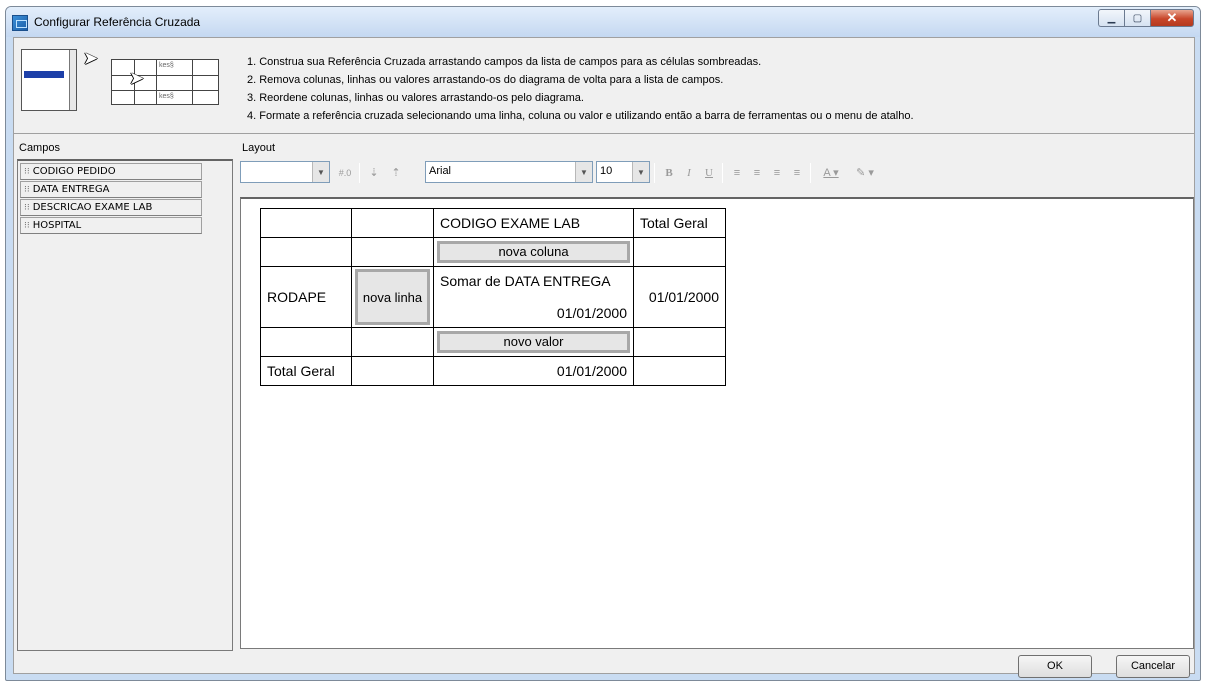  Describe the element at coordinates (603, 22) in the screenshot. I see `title-bar: Configurar Referência Cruzada ▁ ▢ ✕` at that location.